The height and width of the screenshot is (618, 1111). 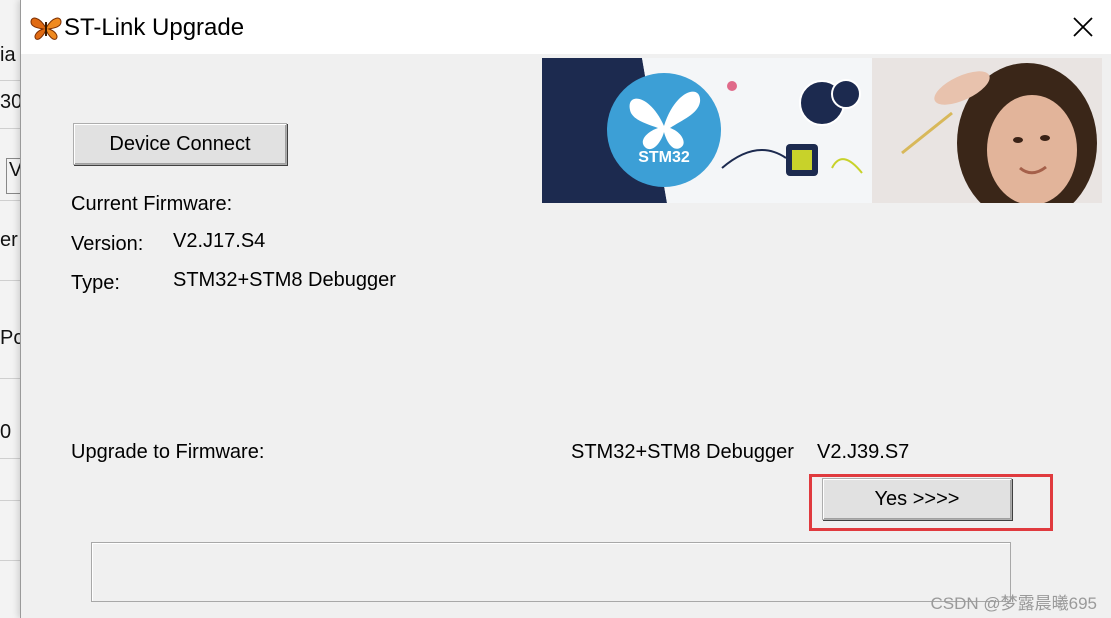 I want to click on background-text: Pc, so click(x=11, y=338).